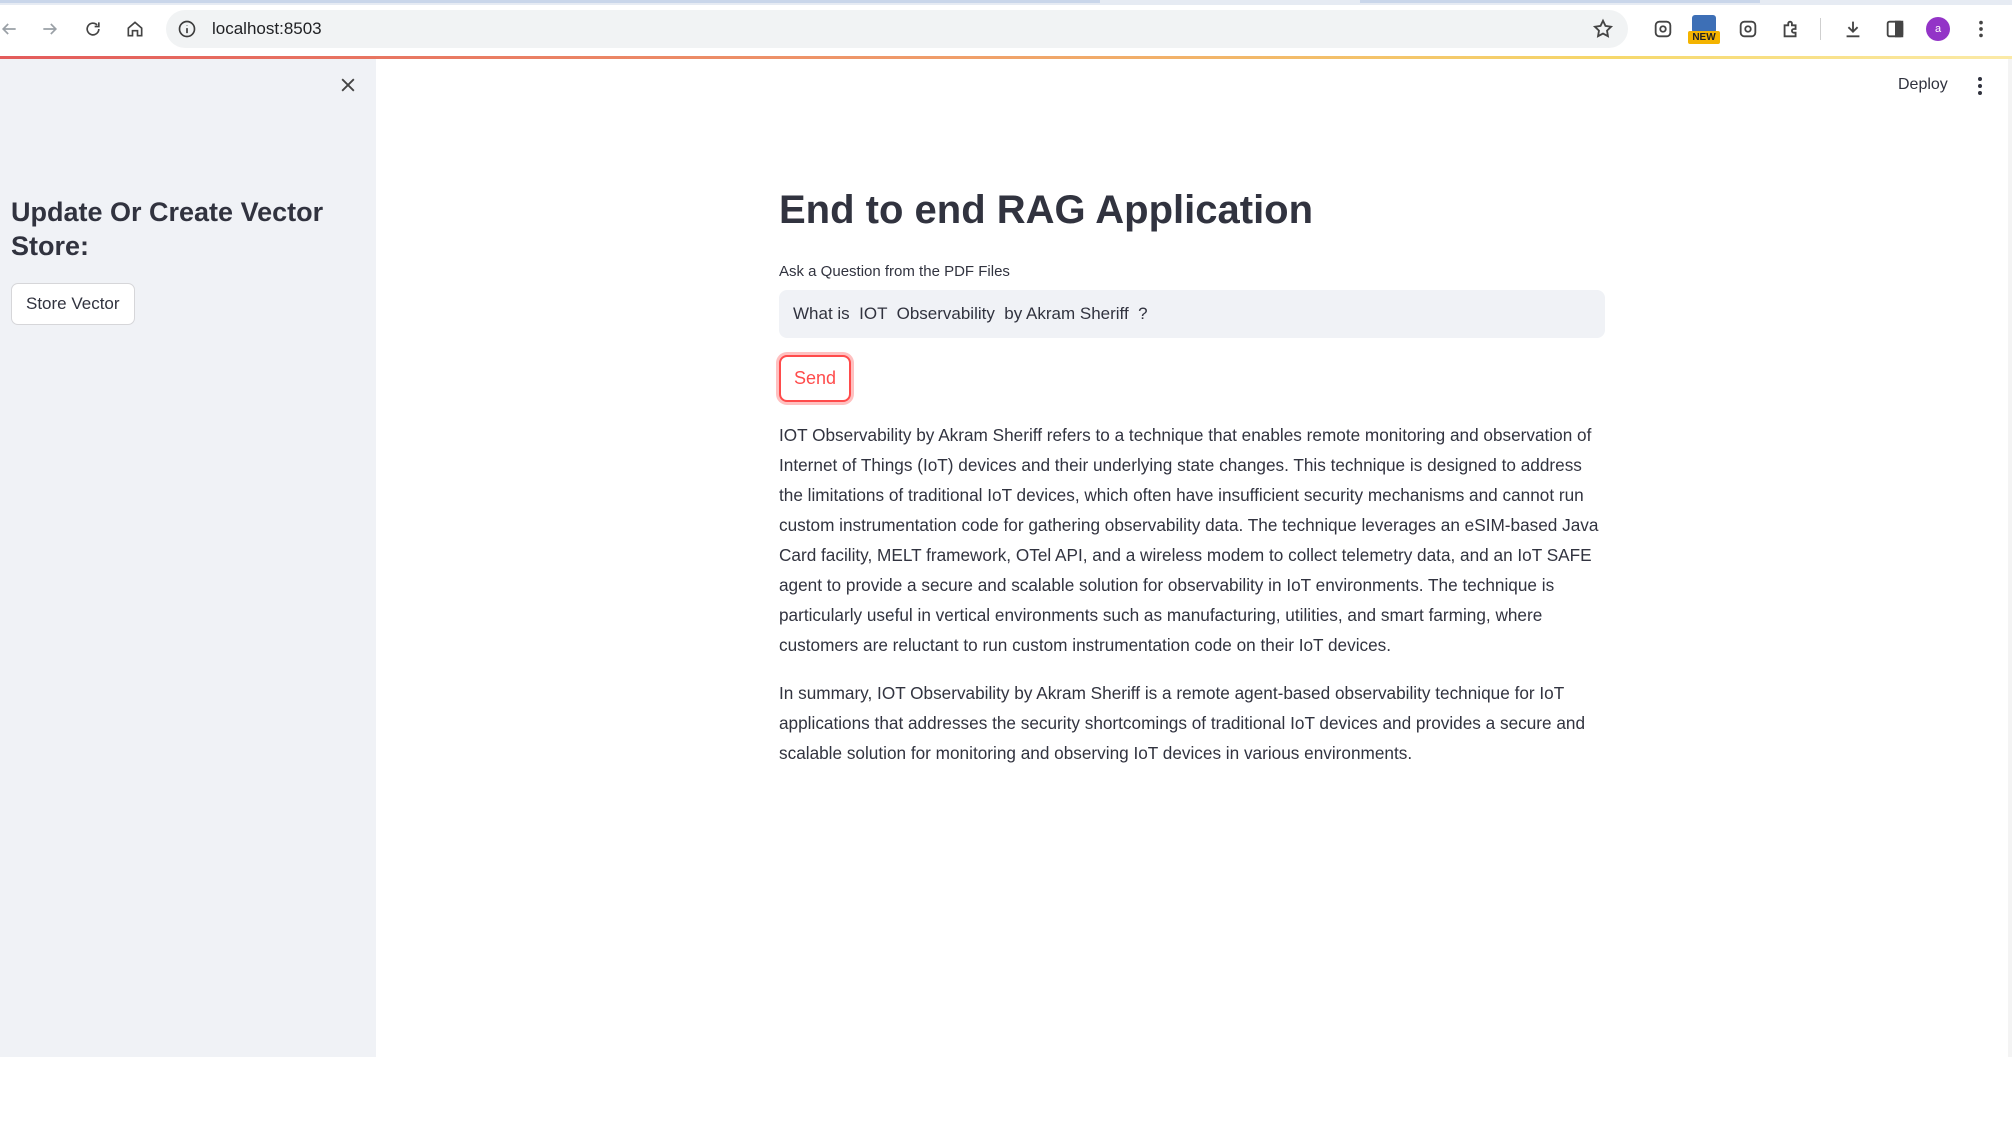 The image size is (2012, 1138). Describe the element at coordinates (1923, 85) in the screenshot. I see `deploy-button: Deploy` at that location.